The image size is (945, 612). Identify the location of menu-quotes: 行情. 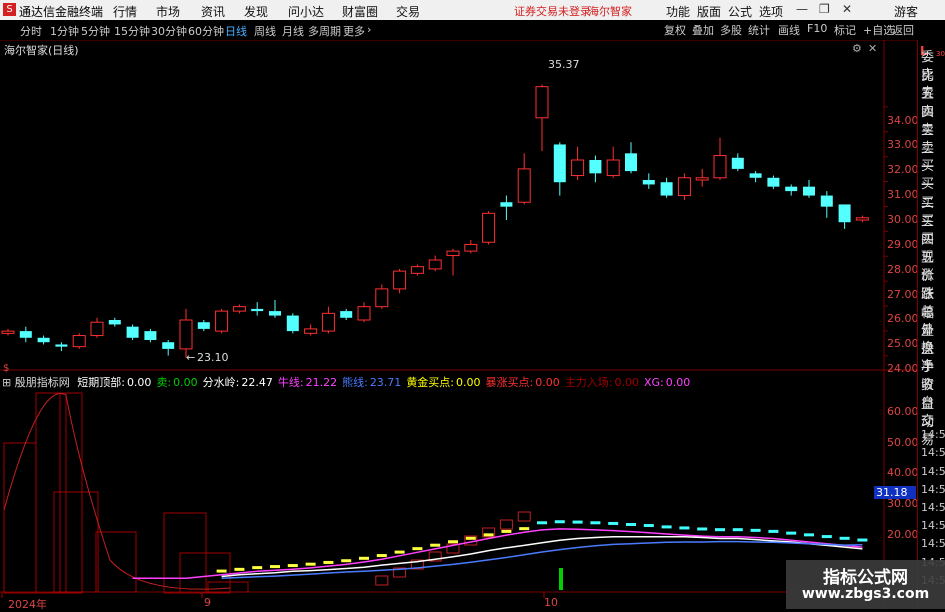
(125, 11).